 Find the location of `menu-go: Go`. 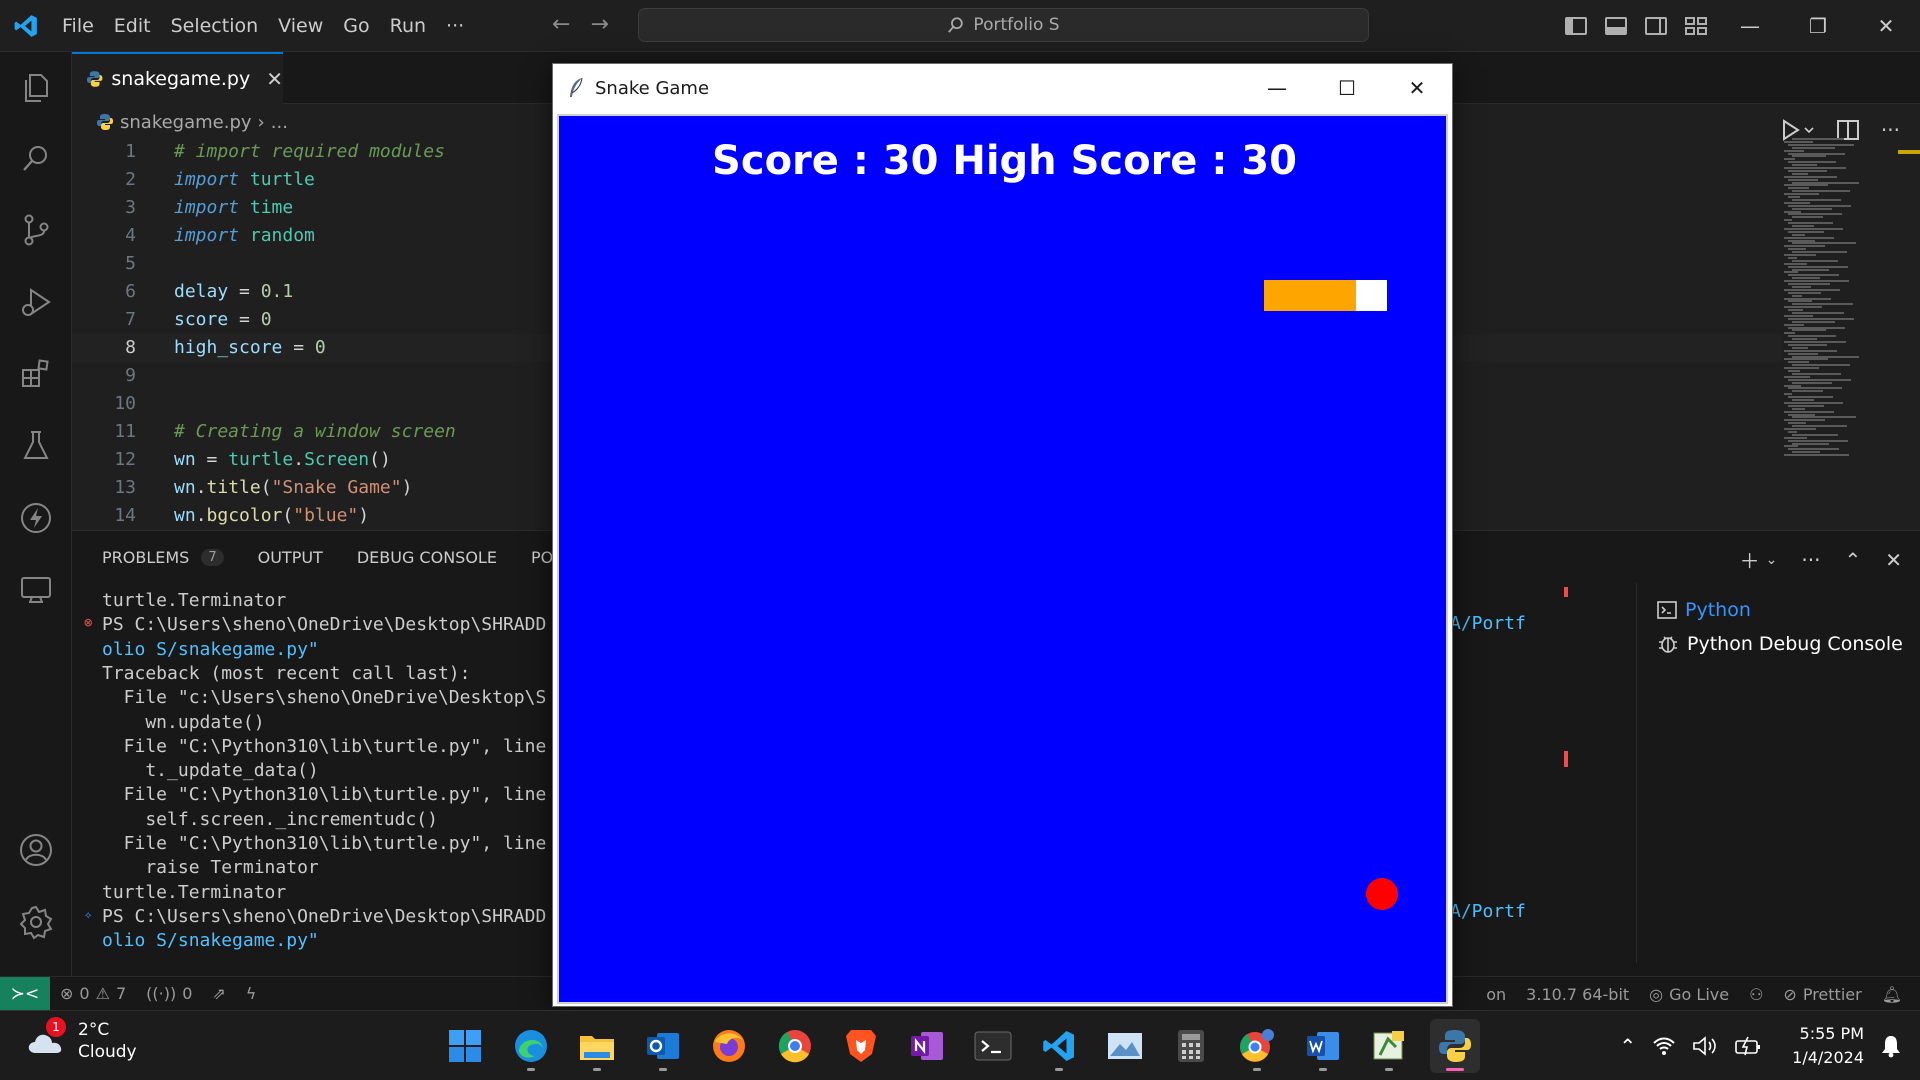

menu-go: Go is located at coordinates (356, 26).